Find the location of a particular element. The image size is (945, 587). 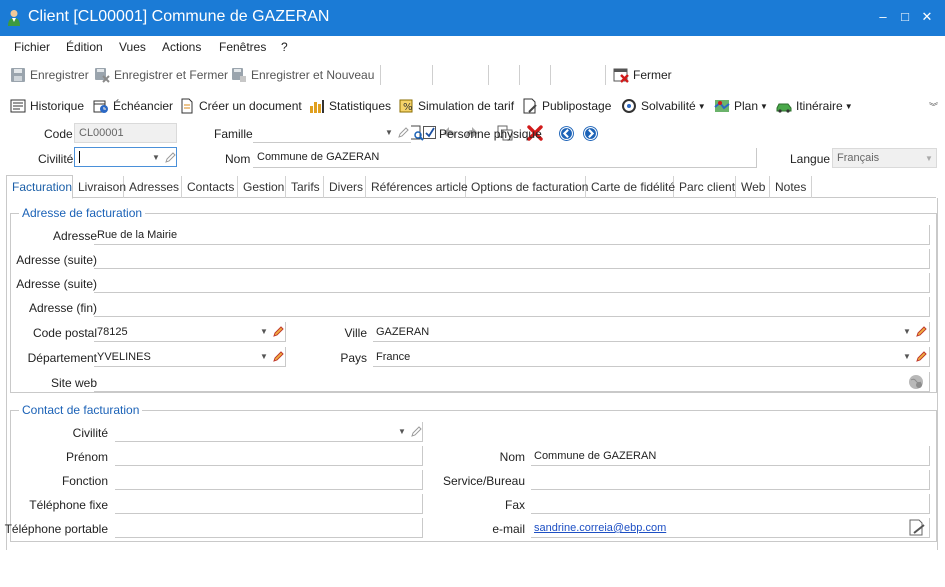

minimize-button: – is located at coordinates (883, 17).